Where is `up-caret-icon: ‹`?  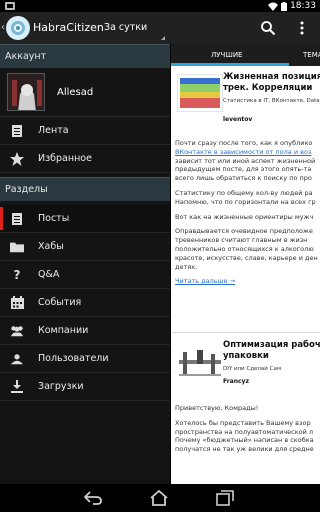
up-caret-icon: ‹ is located at coordinates (3, 27).